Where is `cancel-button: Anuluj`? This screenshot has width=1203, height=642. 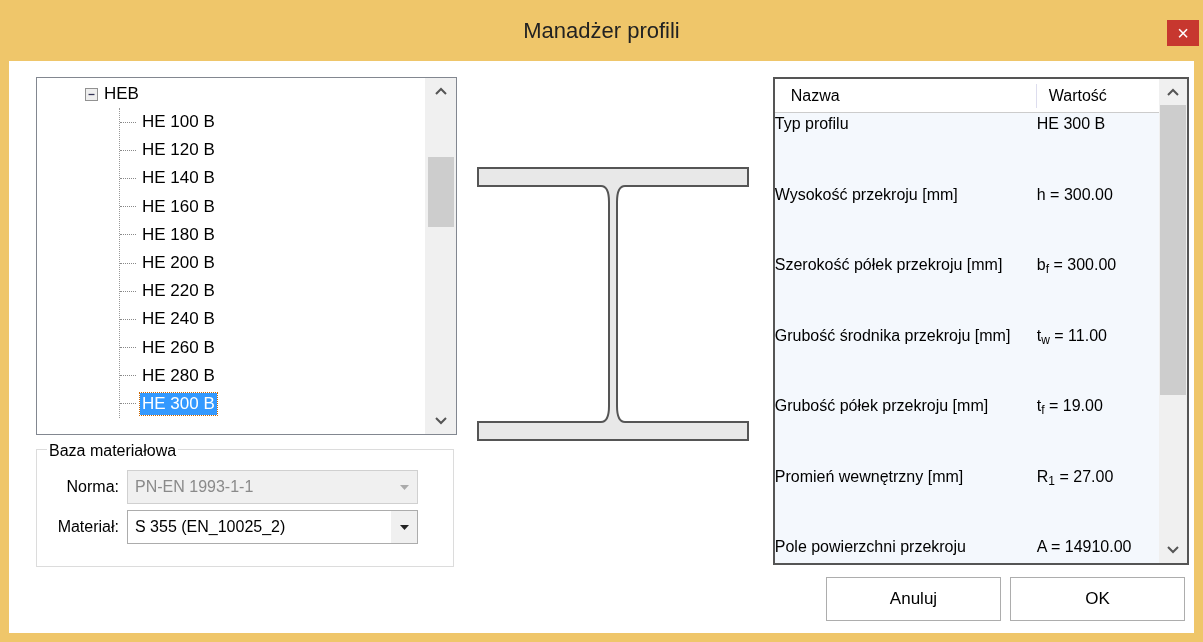 cancel-button: Anuluj is located at coordinates (913, 599).